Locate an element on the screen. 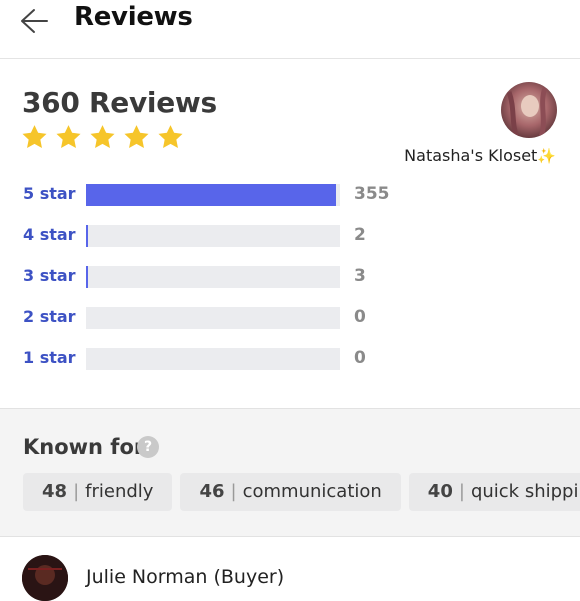 The height and width of the screenshot is (601, 580). tag-count: 46 is located at coordinates (212, 491).